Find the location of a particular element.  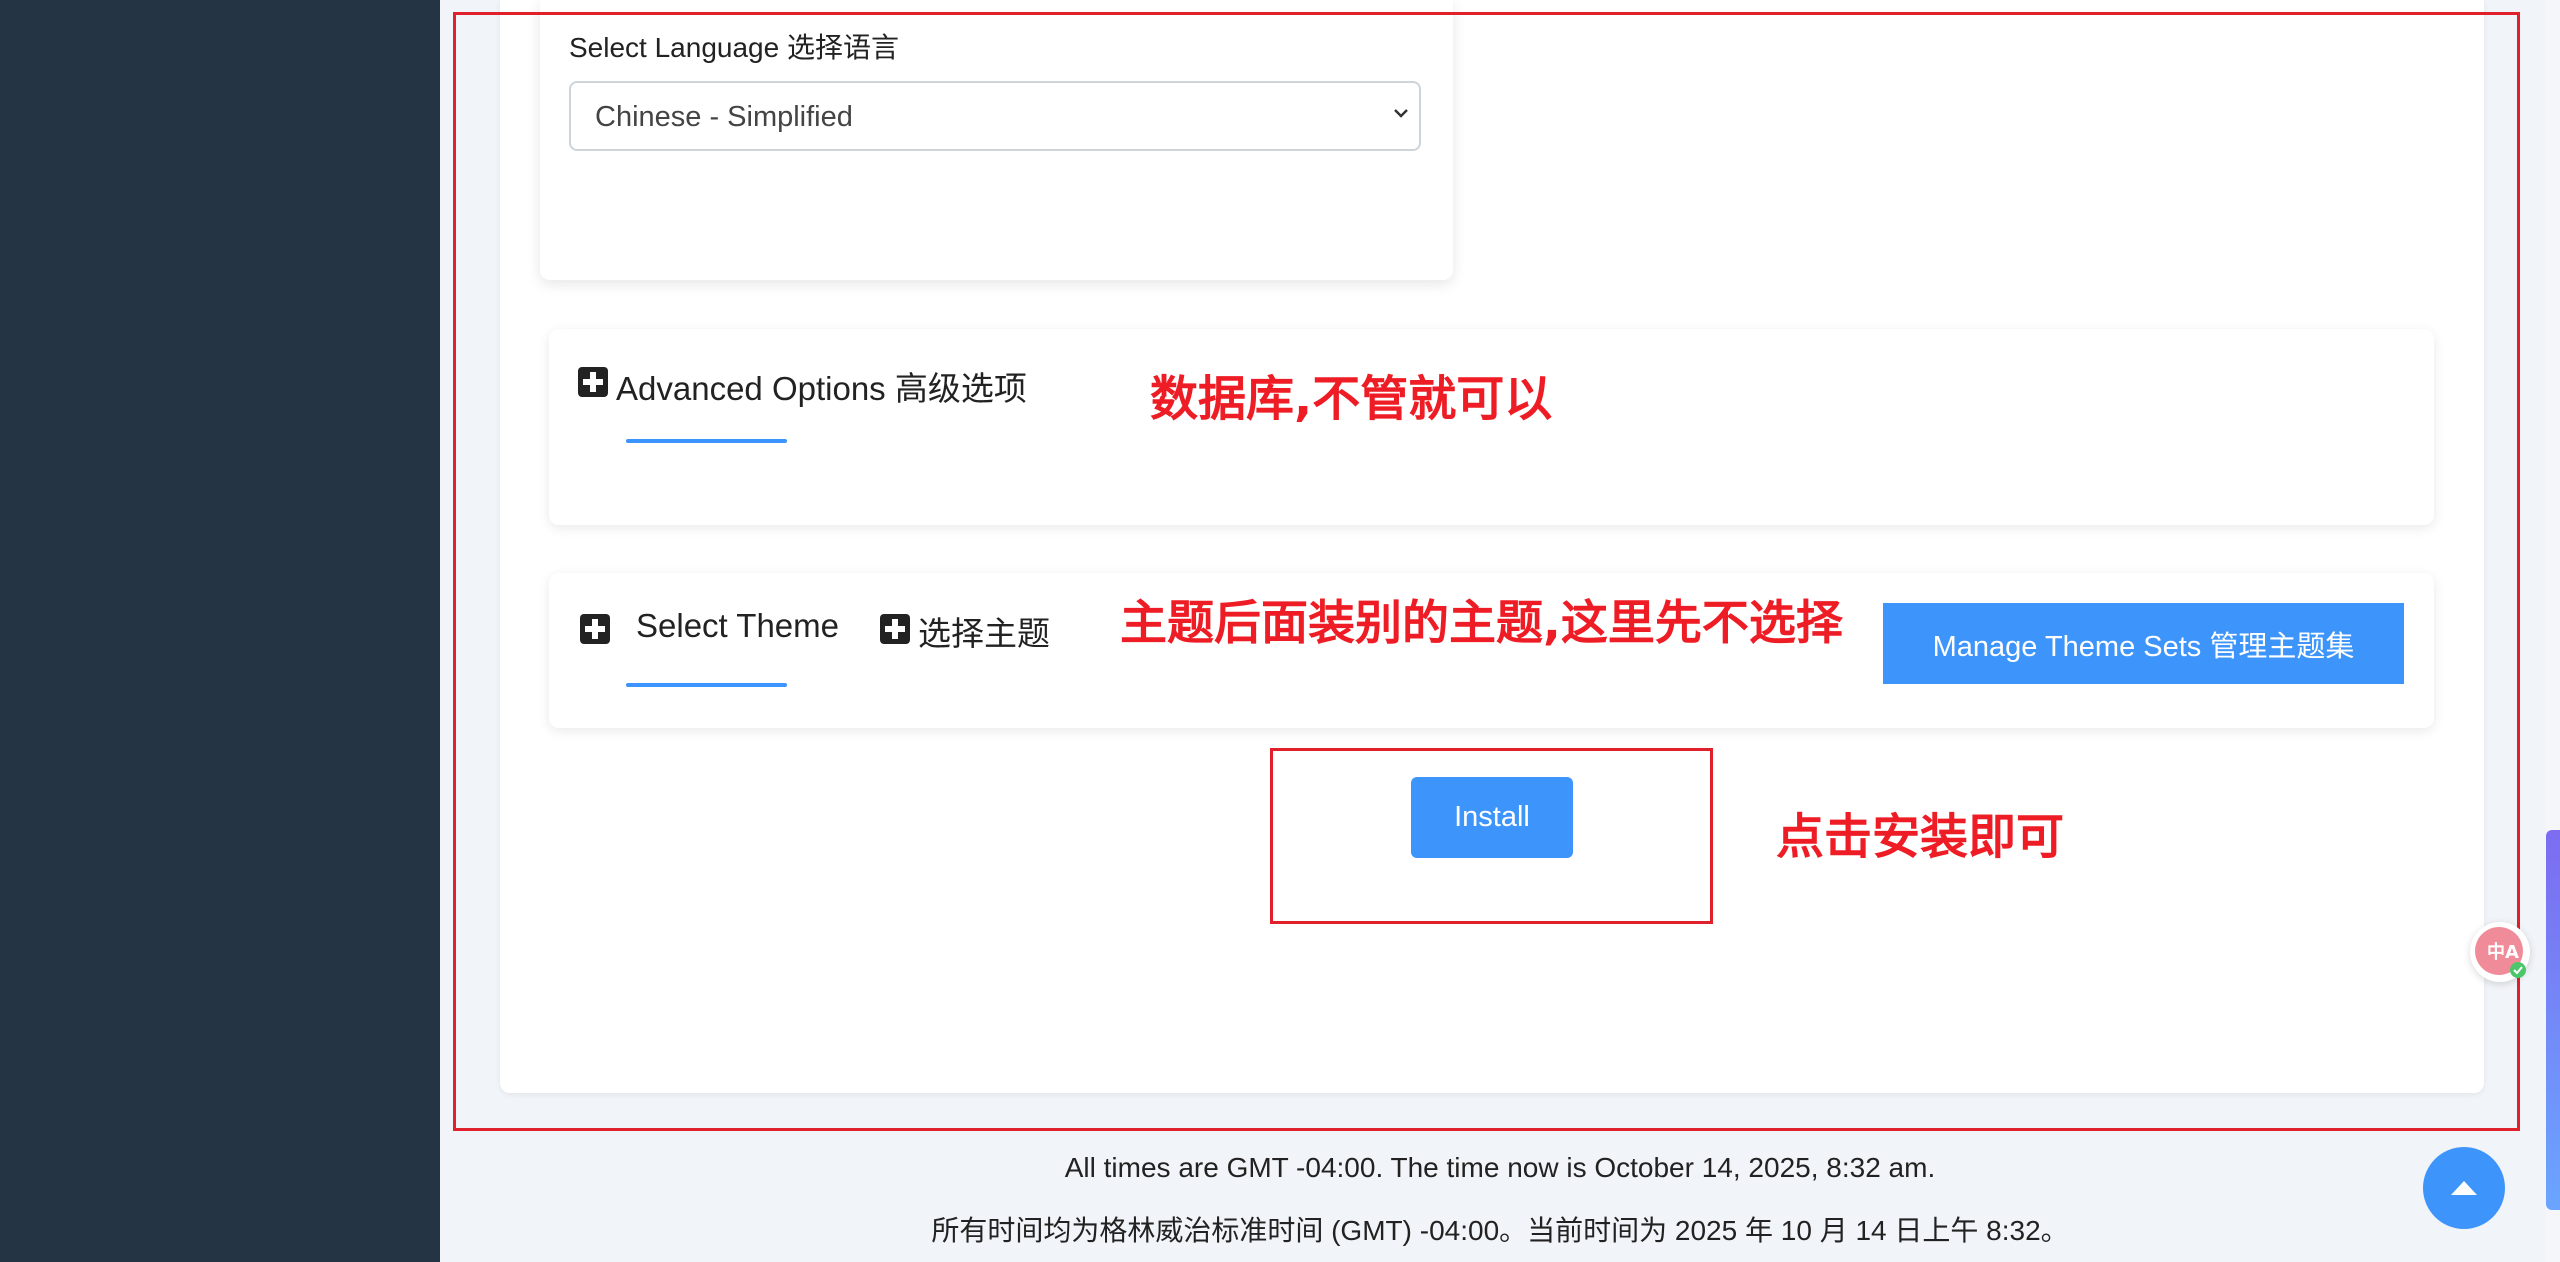

translate-icon: 中A is located at coordinates (2500, 952).